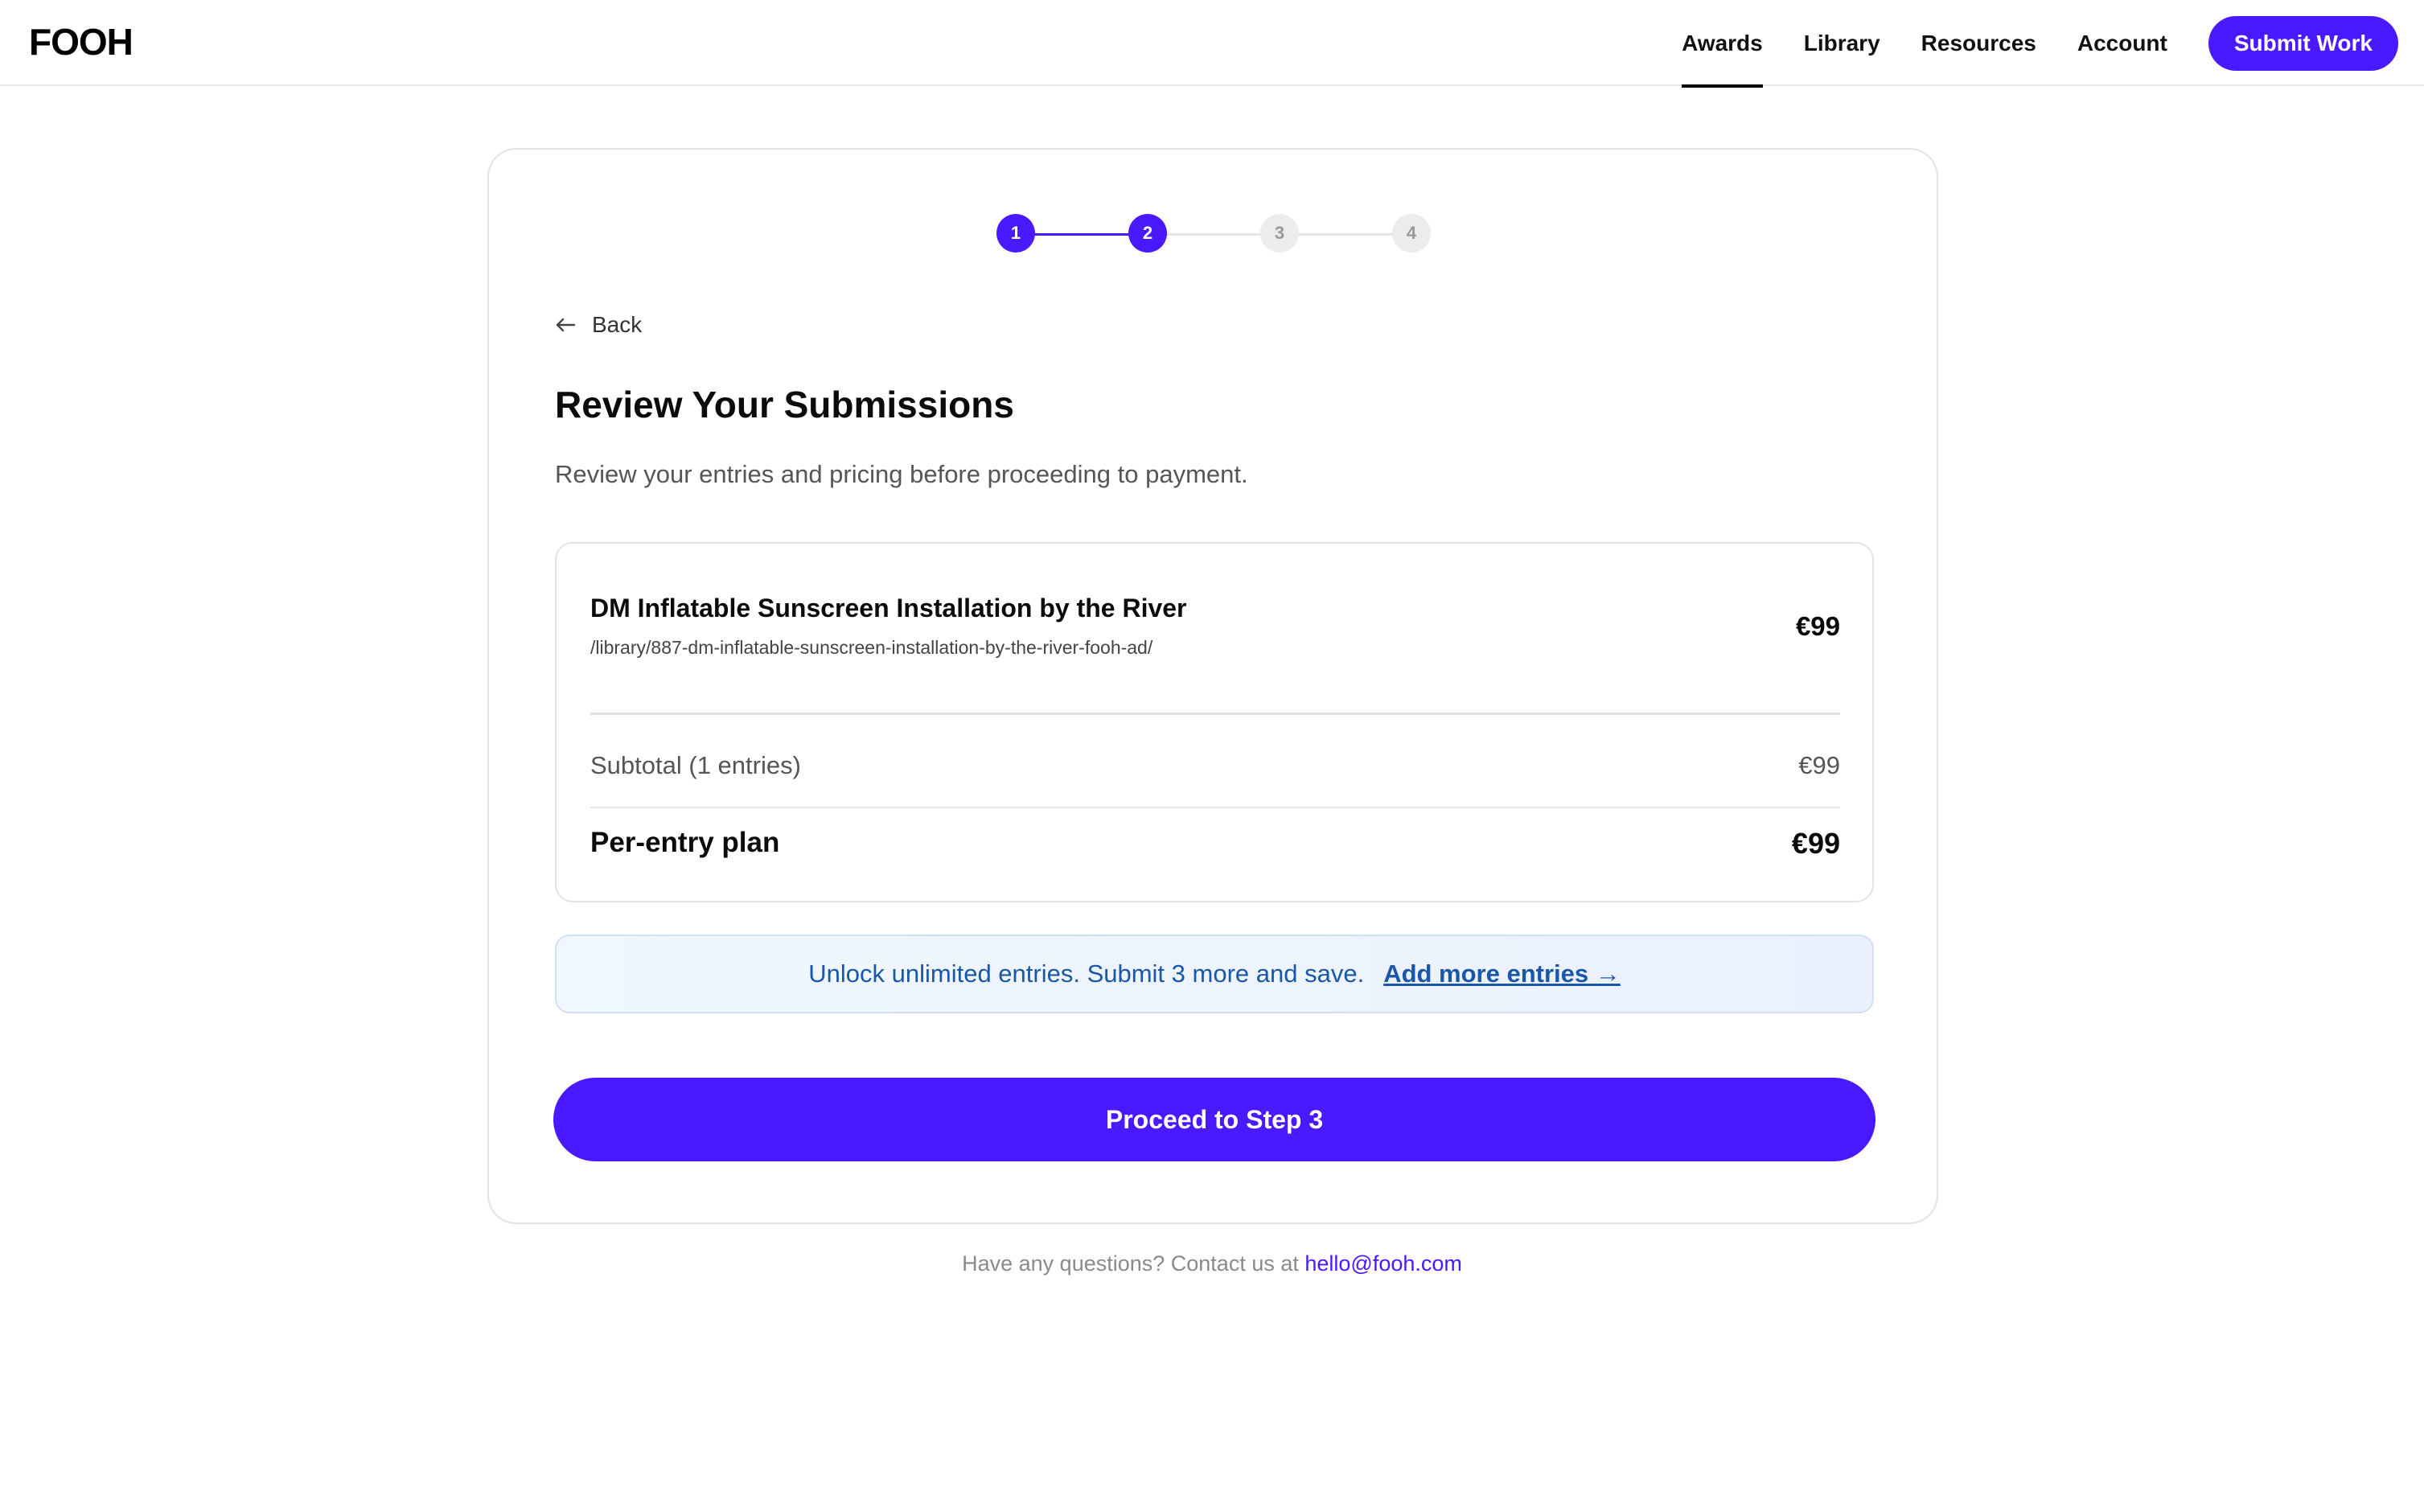  I want to click on plan-value: €99, so click(1815, 844).